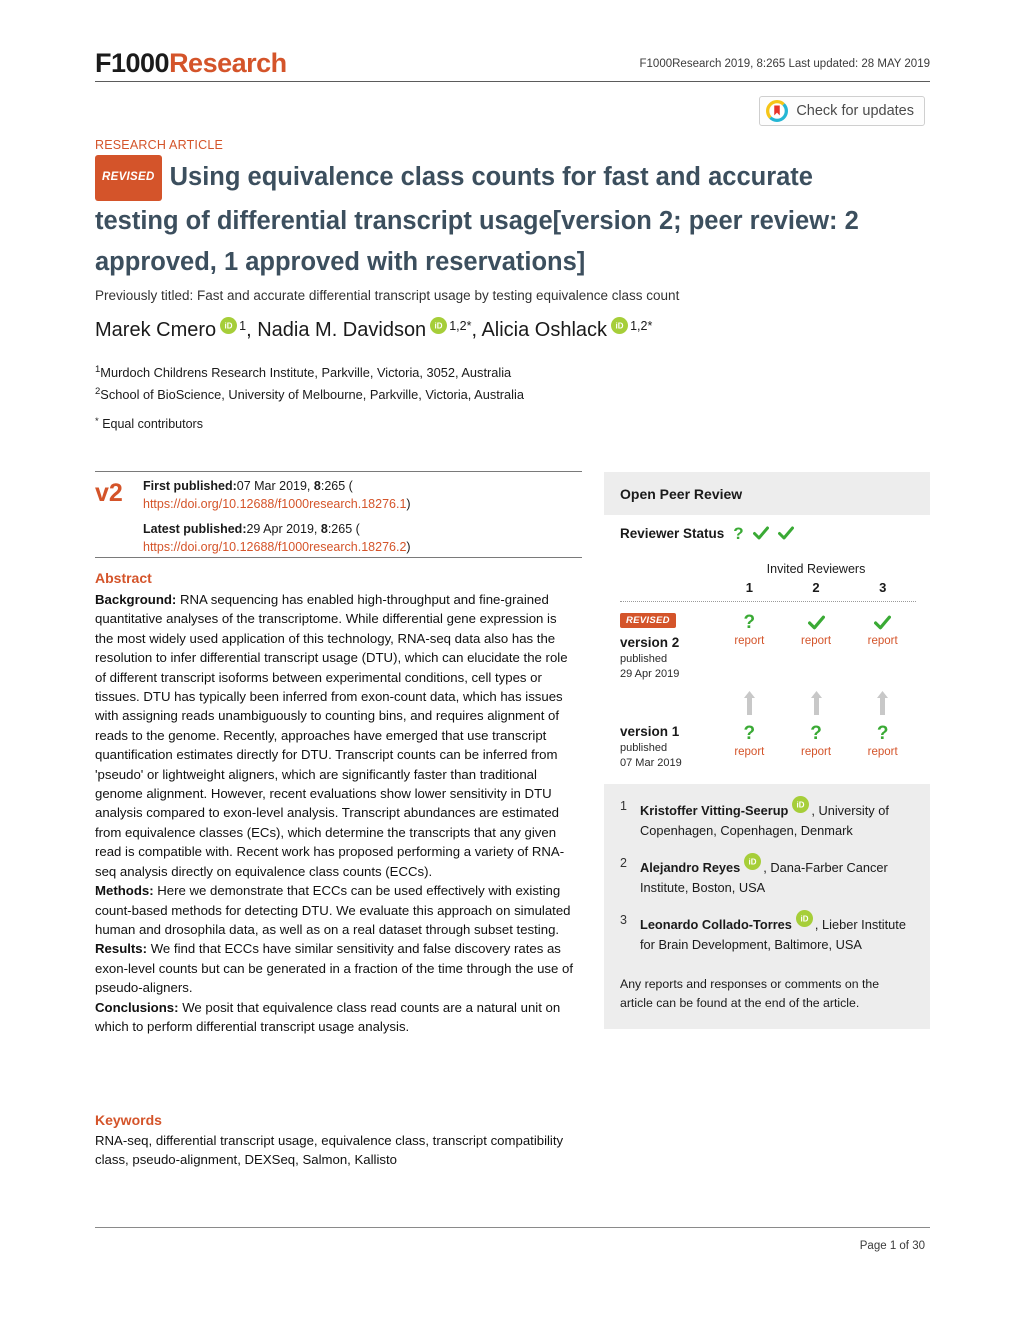 Image resolution: width=1020 pixels, height=1320 pixels. Describe the element at coordinates (152, 424) in the screenshot. I see `equal-contributors-text: Equal contributors` at that location.